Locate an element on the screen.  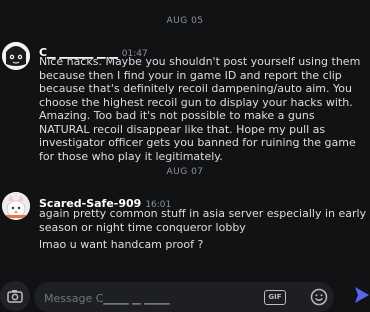
date-divider-aug07: AUG 07 is located at coordinates (185, 172).